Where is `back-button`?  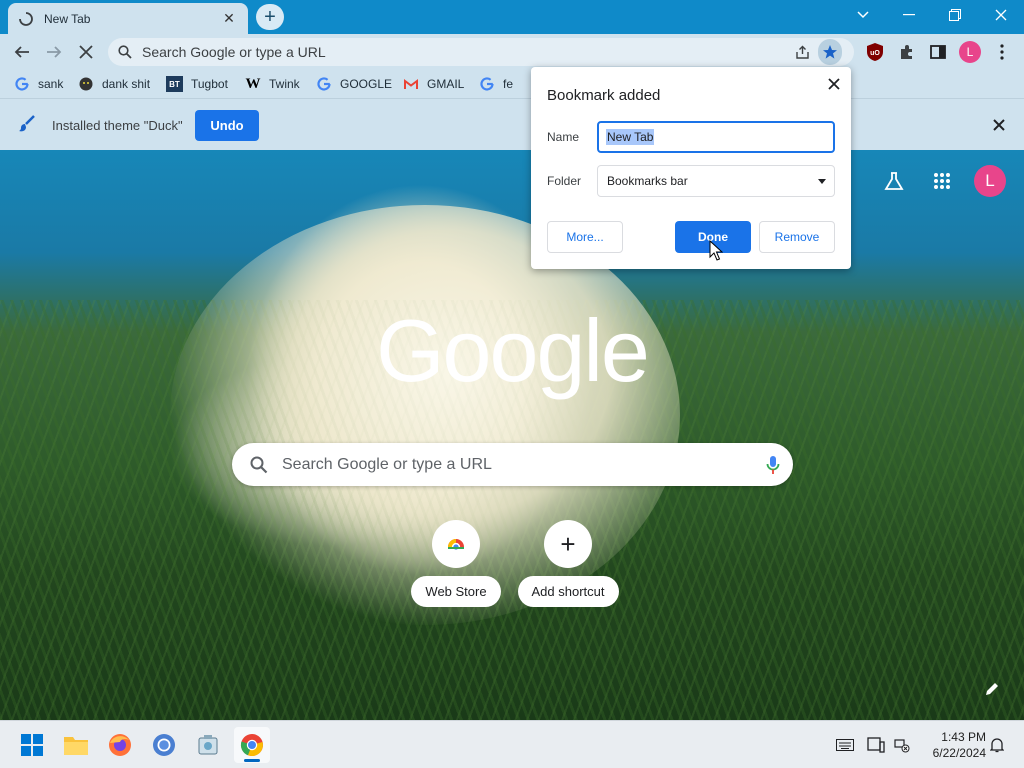 back-button is located at coordinates (22, 52).